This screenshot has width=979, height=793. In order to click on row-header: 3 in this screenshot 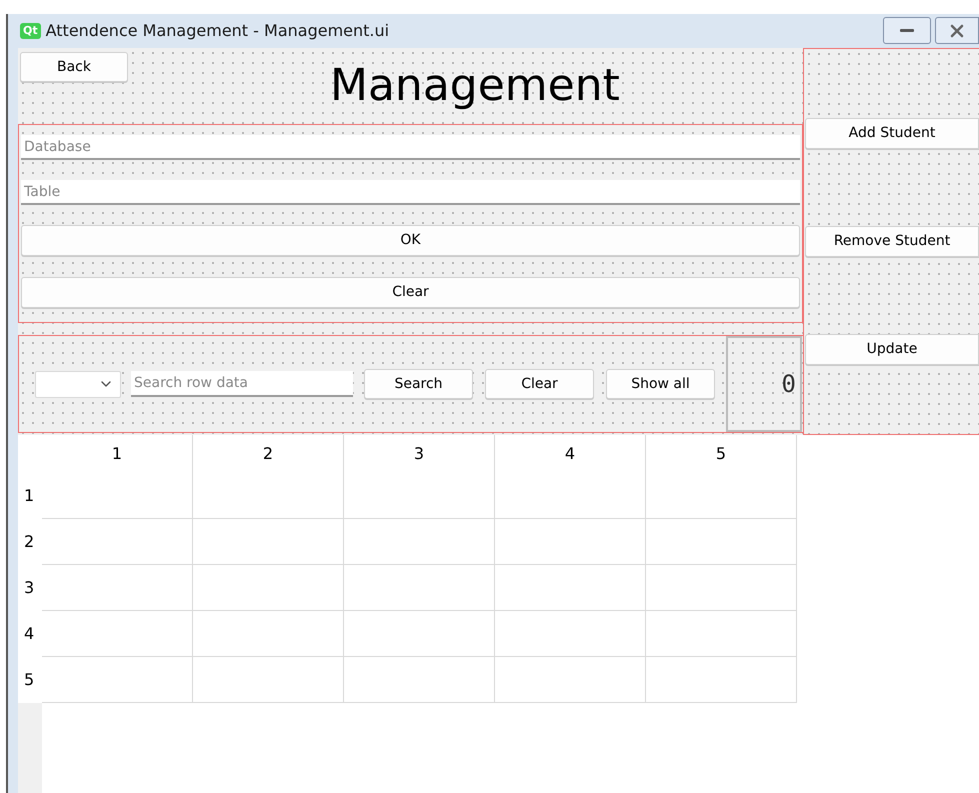, I will do `click(30, 588)`.